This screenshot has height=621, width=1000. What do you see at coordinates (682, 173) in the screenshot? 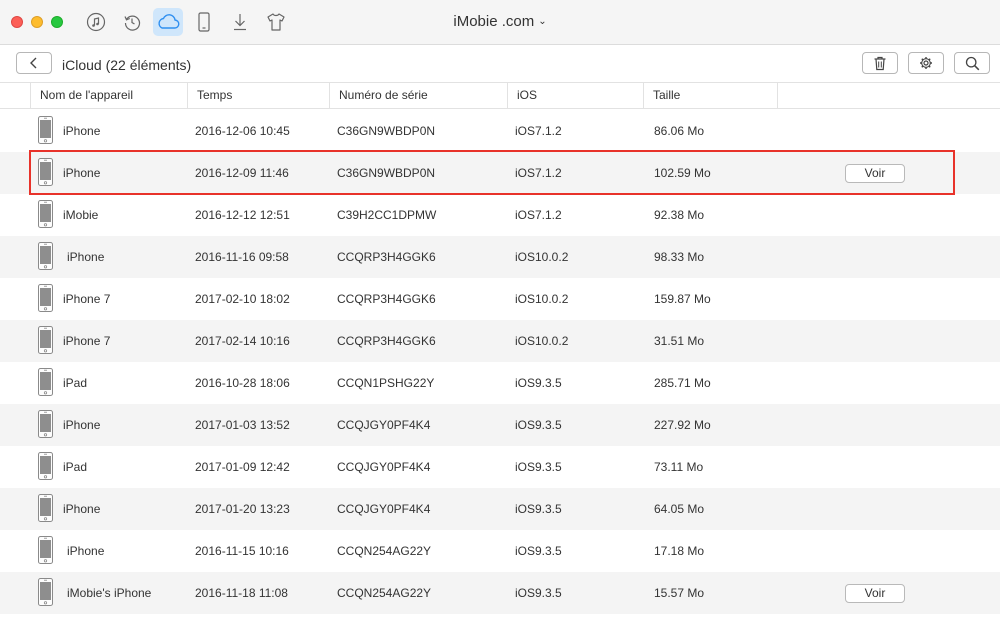
I see `backup-size: 102.59 Mo` at bounding box center [682, 173].